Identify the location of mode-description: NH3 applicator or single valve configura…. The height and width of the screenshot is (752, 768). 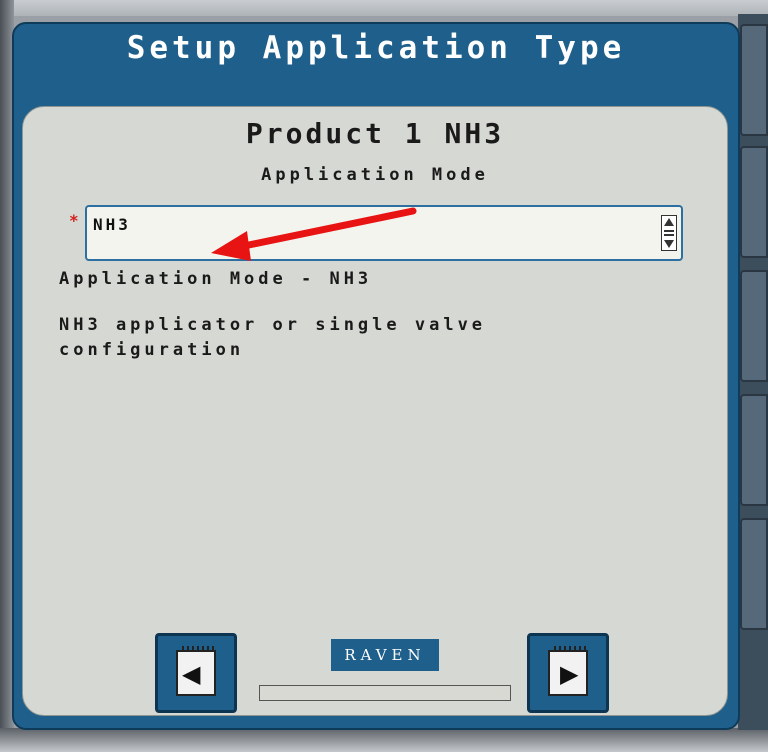
(273, 337).